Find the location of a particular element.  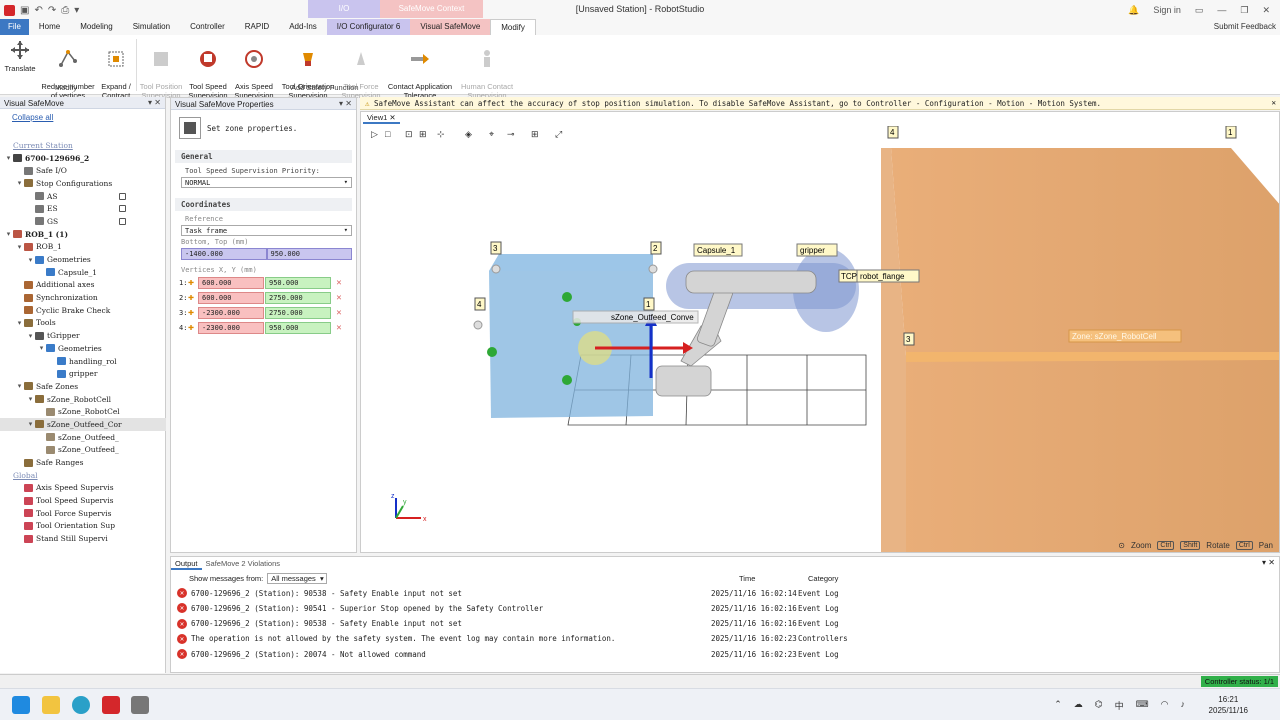

wifi-icon: ◠ is located at coordinates (1165, 705).